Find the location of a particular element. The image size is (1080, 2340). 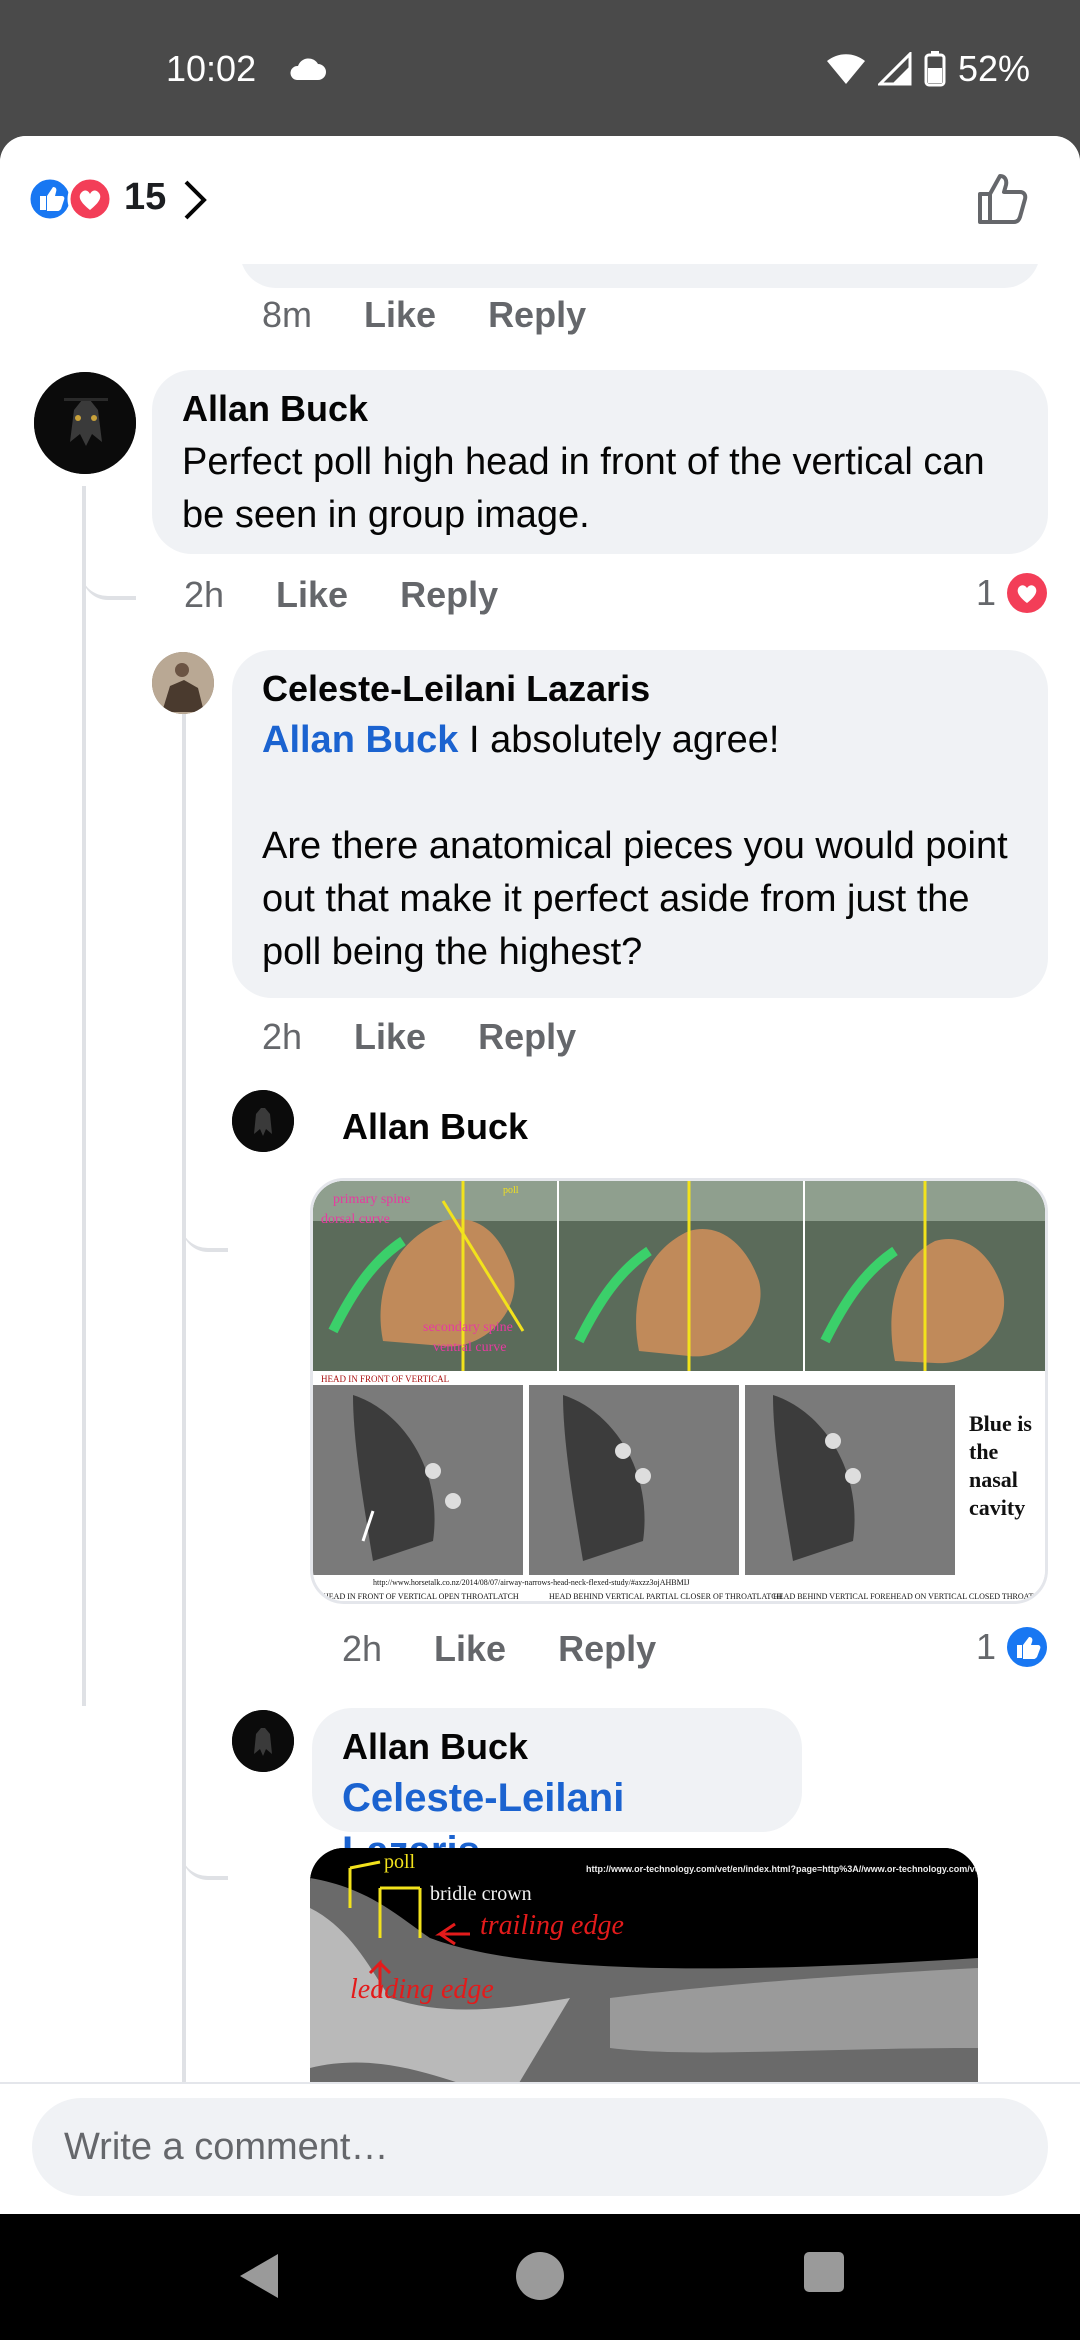

reaction-icons is located at coordinates (70, 199).